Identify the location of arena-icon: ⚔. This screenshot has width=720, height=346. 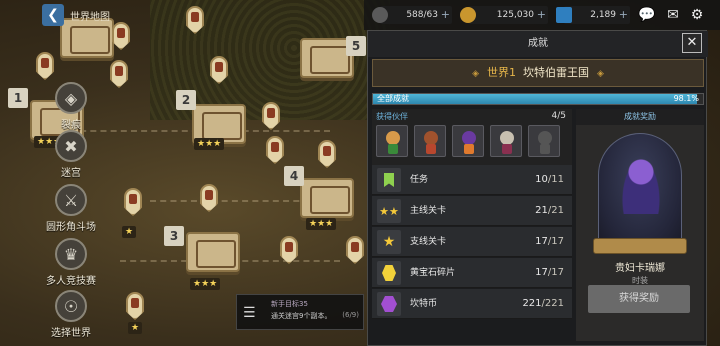
(71, 200).